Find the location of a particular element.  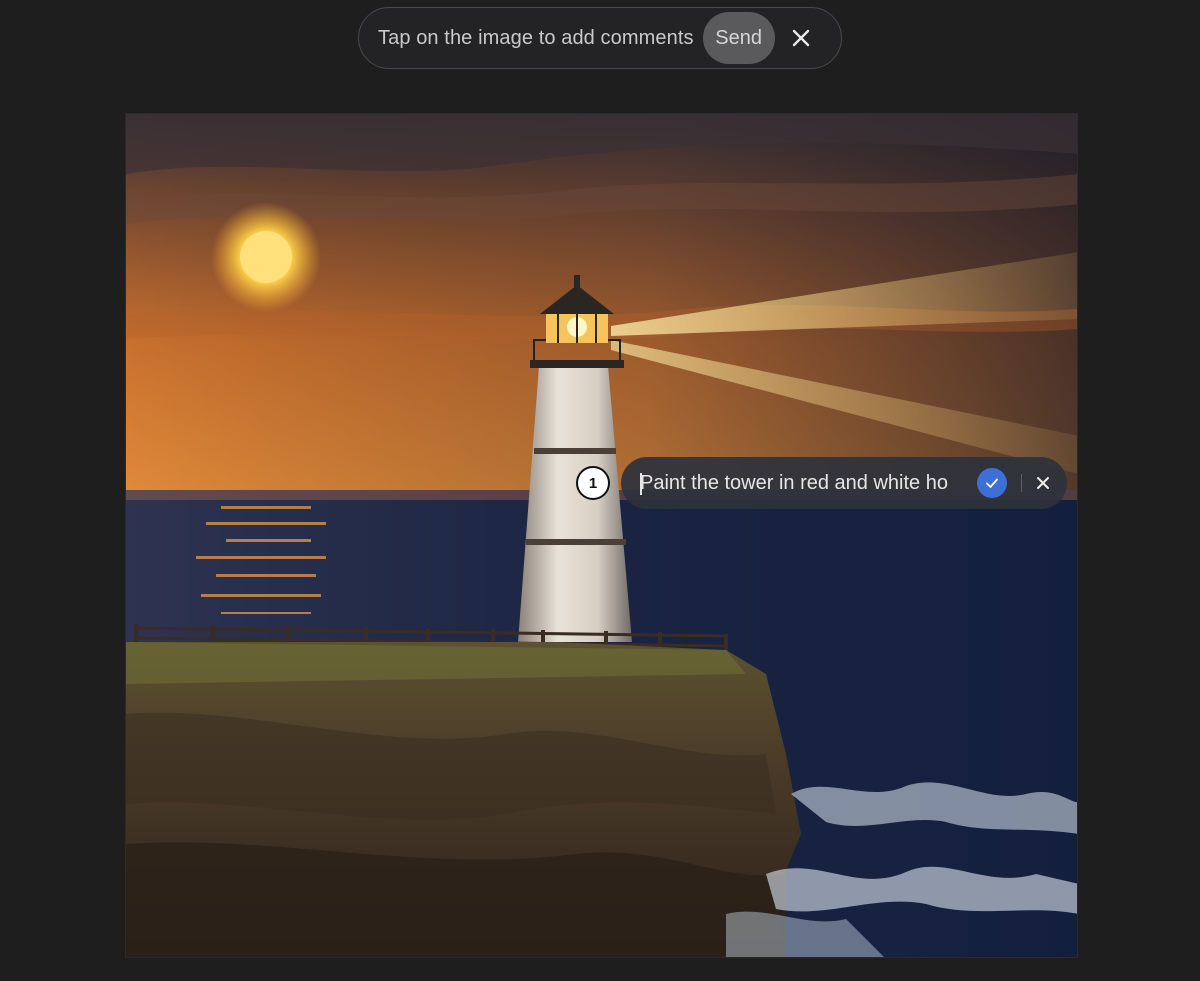

comment-input: Paint the tower in red and white ho is located at coordinates (801, 483).